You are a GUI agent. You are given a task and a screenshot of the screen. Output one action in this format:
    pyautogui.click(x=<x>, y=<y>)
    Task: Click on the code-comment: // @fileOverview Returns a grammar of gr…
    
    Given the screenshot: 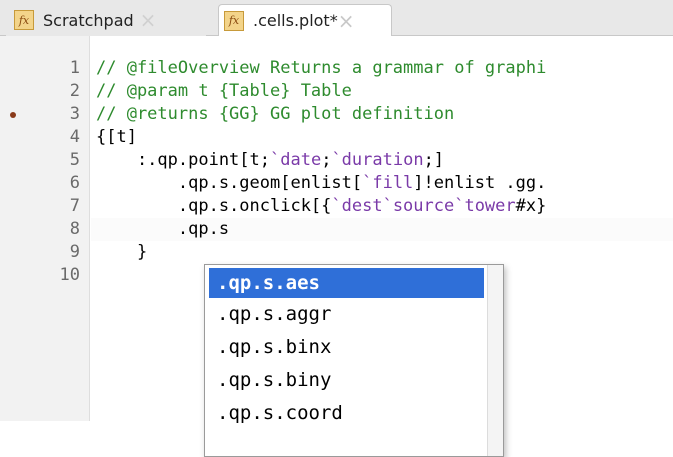 What is the action you would take?
    pyautogui.click(x=321, y=68)
    